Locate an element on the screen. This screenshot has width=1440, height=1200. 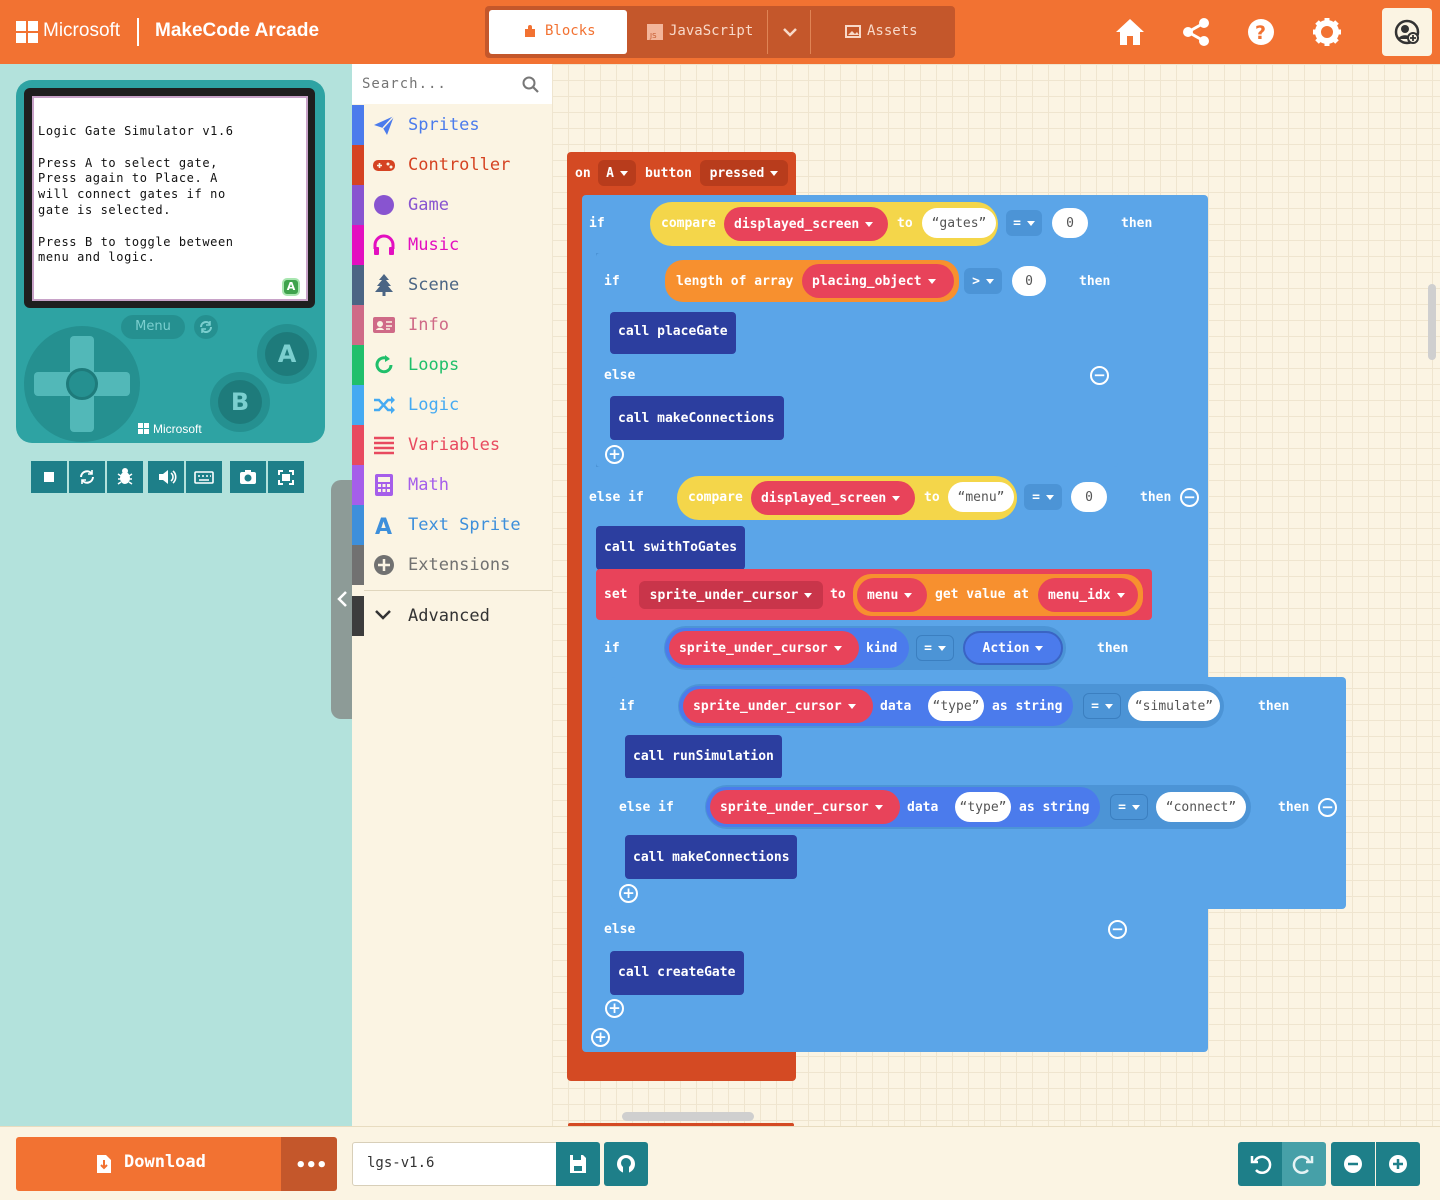
as-string-label: as string is located at coordinates (1027, 706).